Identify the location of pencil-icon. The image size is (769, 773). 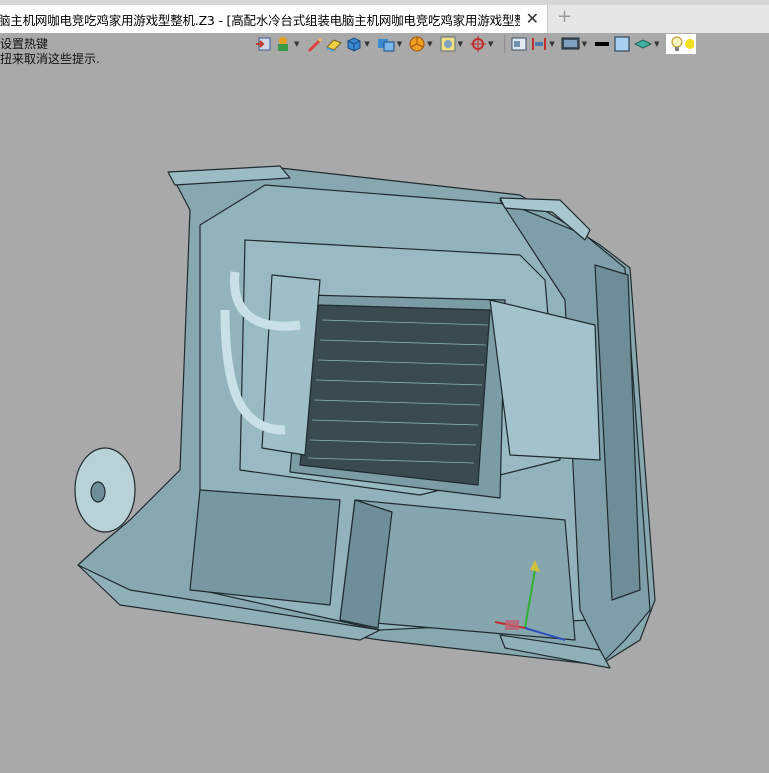
(314, 44).